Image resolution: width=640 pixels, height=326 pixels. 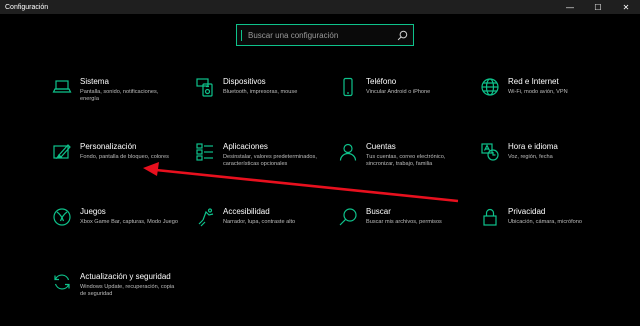 I want to click on item-title: Actualización y seguridad, so click(x=125, y=276).